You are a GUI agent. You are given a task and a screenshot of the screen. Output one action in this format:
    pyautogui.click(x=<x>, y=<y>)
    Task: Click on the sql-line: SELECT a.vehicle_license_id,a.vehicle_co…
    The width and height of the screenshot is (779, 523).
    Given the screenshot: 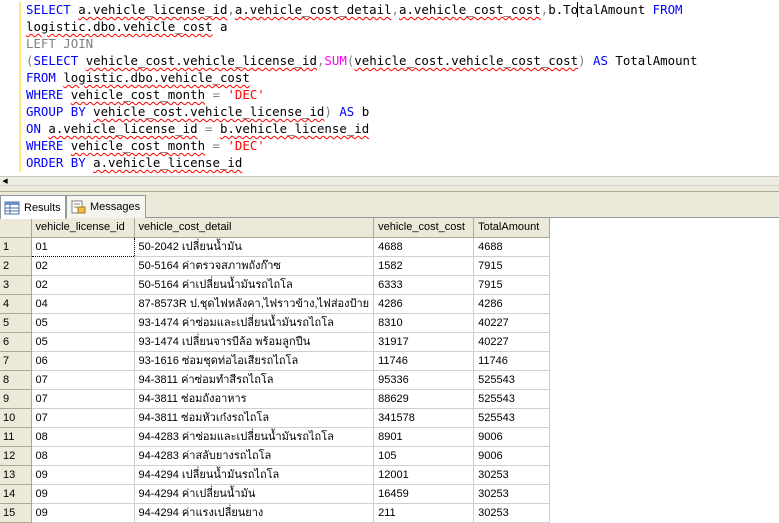 What is the action you would take?
    pyautogui.click(x=354, y=9)
    